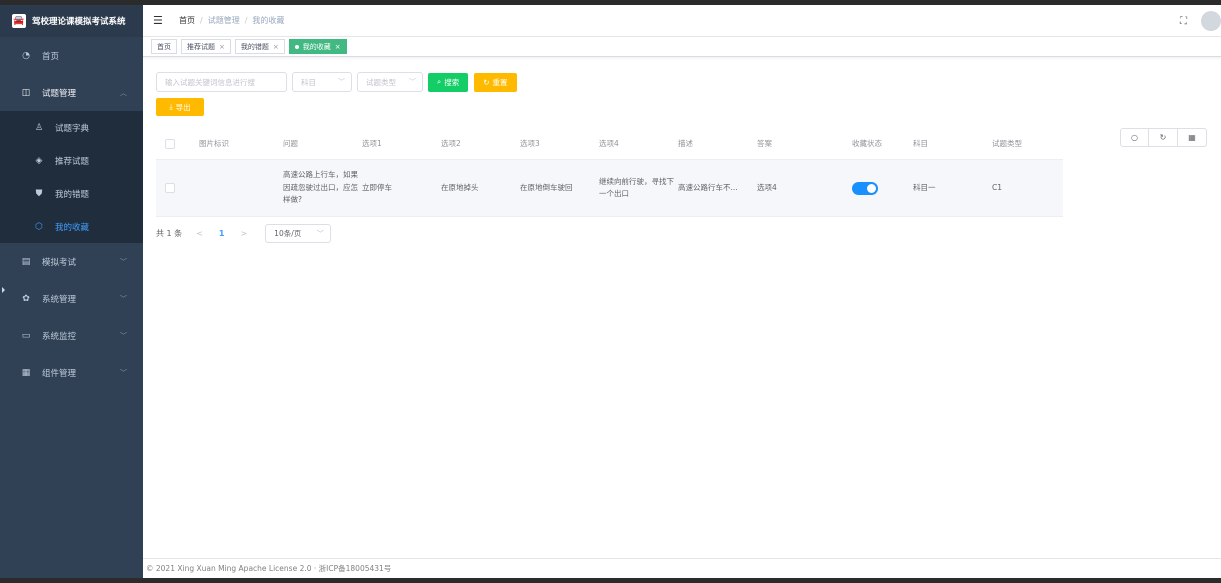 The width and height of the screenshot is (1221, 583). I want to click on select-all-checkbox, so click(170, 144).